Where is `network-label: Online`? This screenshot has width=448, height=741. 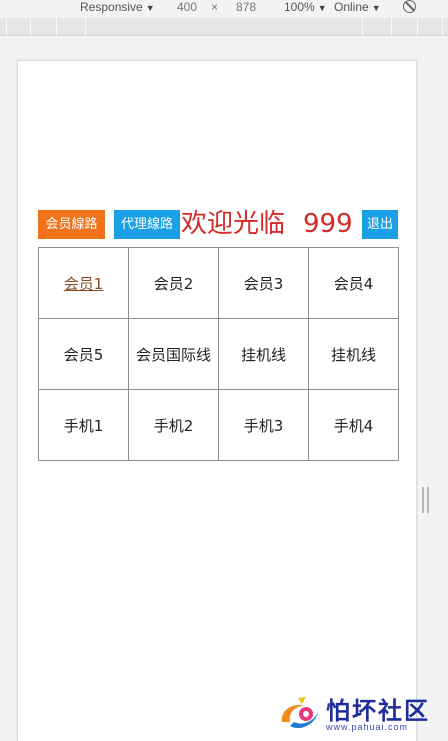
network-label: Online is located at coordinates (351, 7).